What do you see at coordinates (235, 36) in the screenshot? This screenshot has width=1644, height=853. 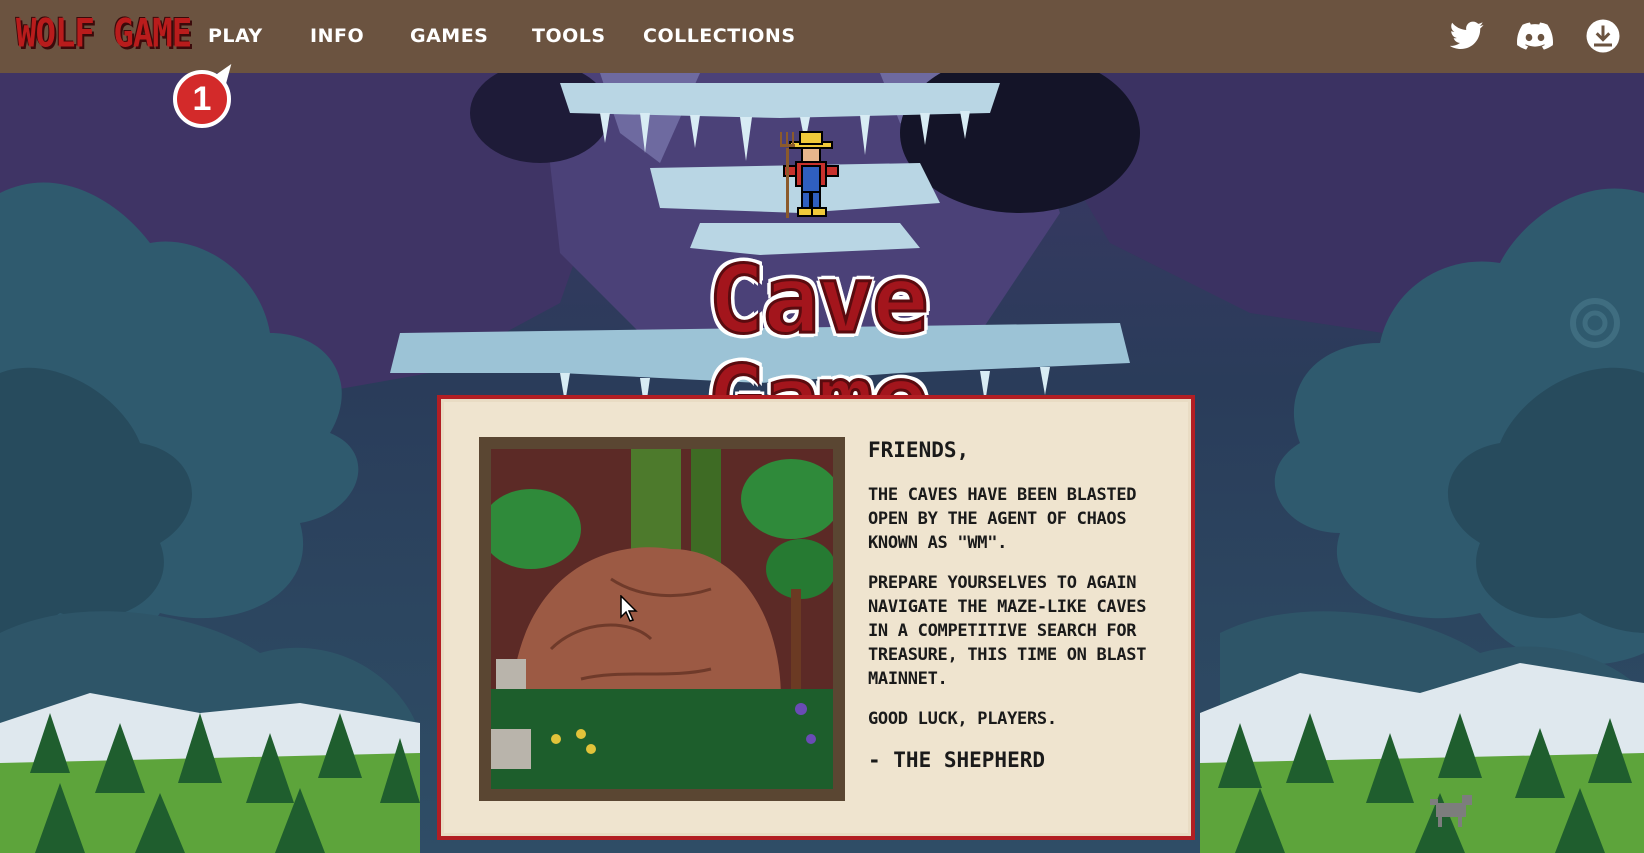 I see `nav-play-link: PLAY` at bounding box center [235, 36].